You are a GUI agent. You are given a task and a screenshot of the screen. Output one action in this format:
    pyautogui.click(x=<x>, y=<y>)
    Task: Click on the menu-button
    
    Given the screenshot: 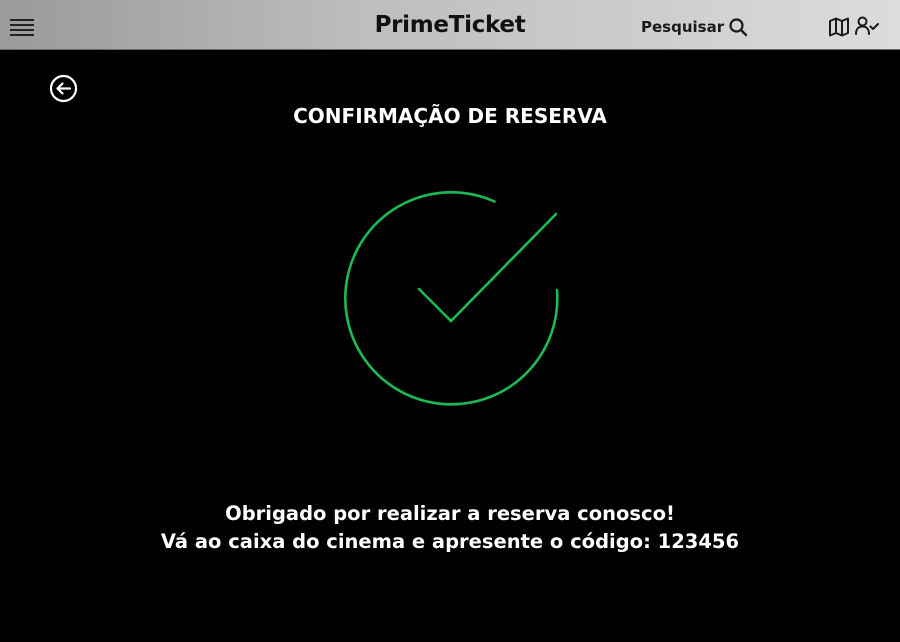 What is the action you would take?
    pyautogui.click(x=22, y=27)
    